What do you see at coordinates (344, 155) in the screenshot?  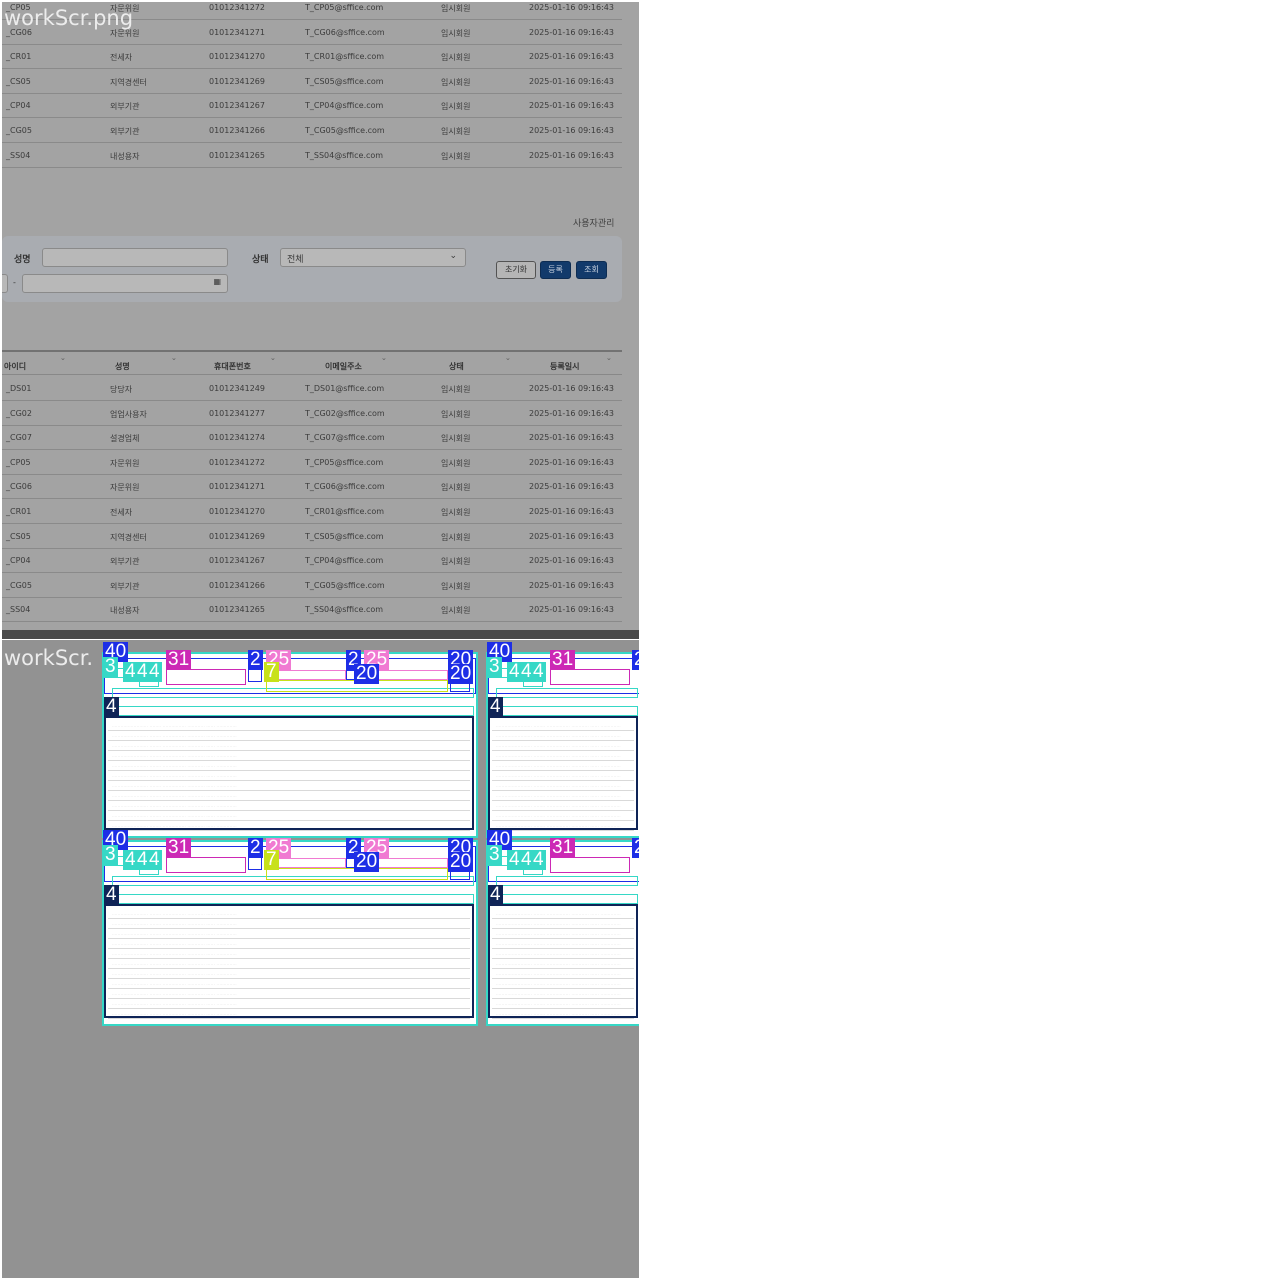 I see `table-cell: T_SS04@sffice.com` at bounding box center [344, 155].